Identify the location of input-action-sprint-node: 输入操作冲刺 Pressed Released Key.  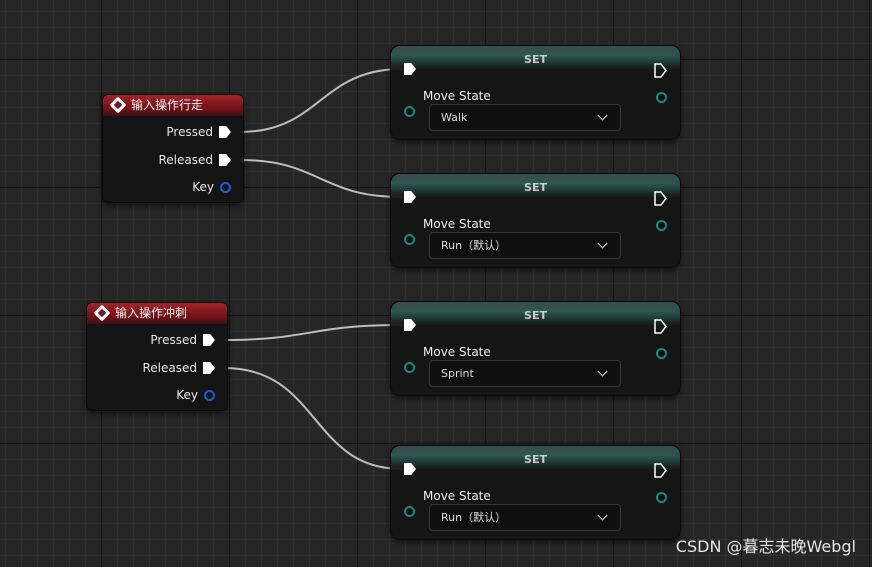
(157, 356).